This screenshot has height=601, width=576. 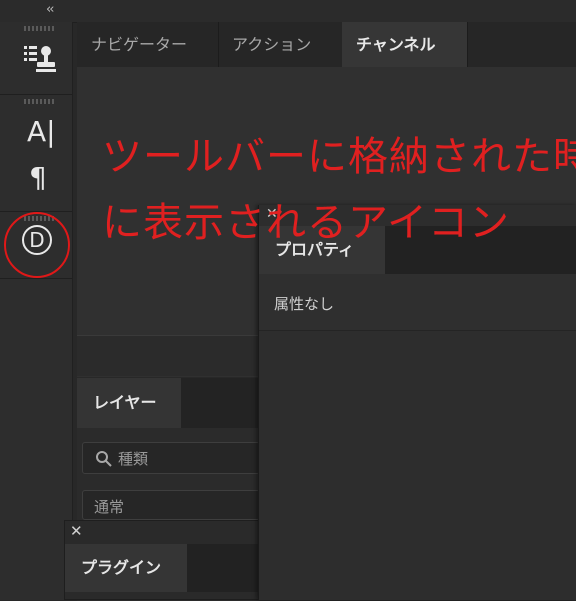 I want to click on search-icon, so click(x=104, y=461).